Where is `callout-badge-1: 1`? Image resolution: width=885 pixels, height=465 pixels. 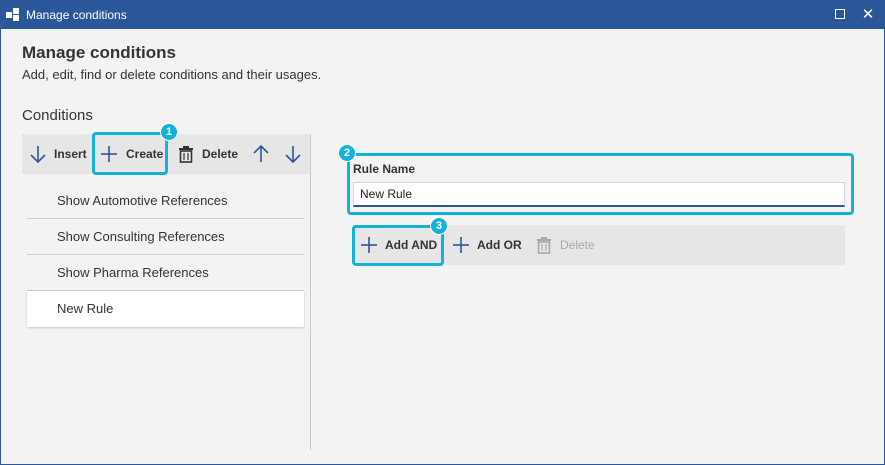 callout-badge-1: 1 is located at coordinates (169, 132).